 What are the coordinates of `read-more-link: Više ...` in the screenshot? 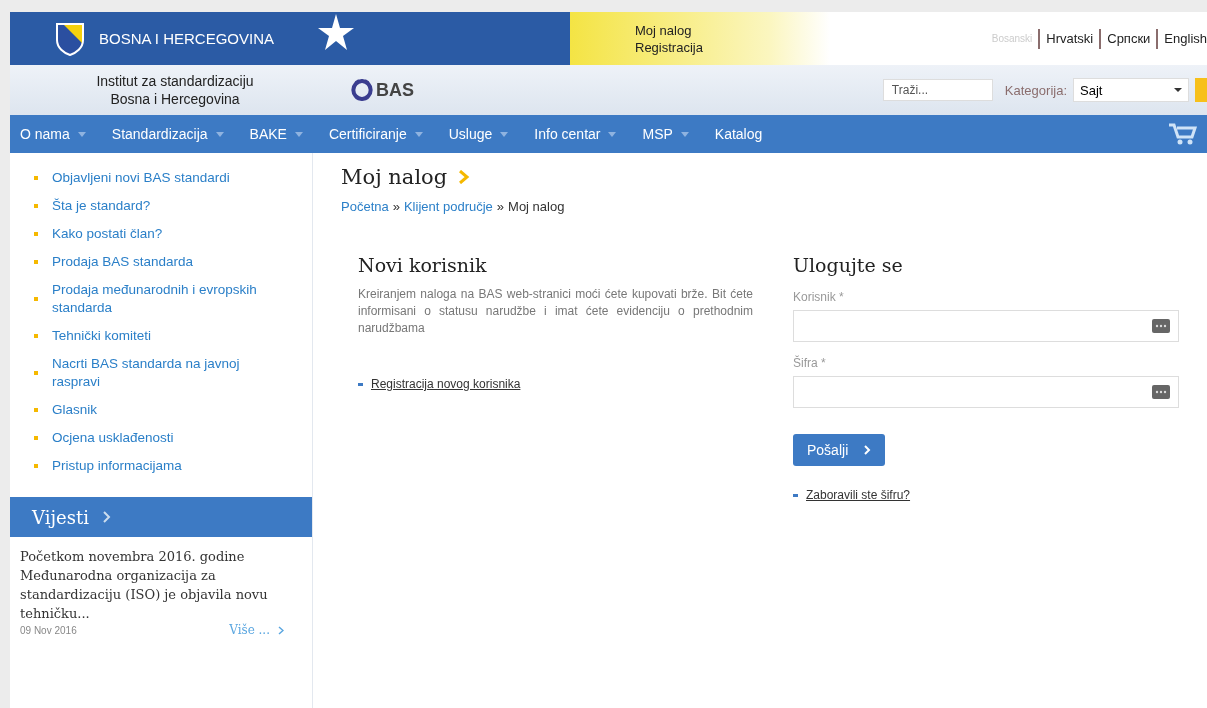 It's located at (249, 630).